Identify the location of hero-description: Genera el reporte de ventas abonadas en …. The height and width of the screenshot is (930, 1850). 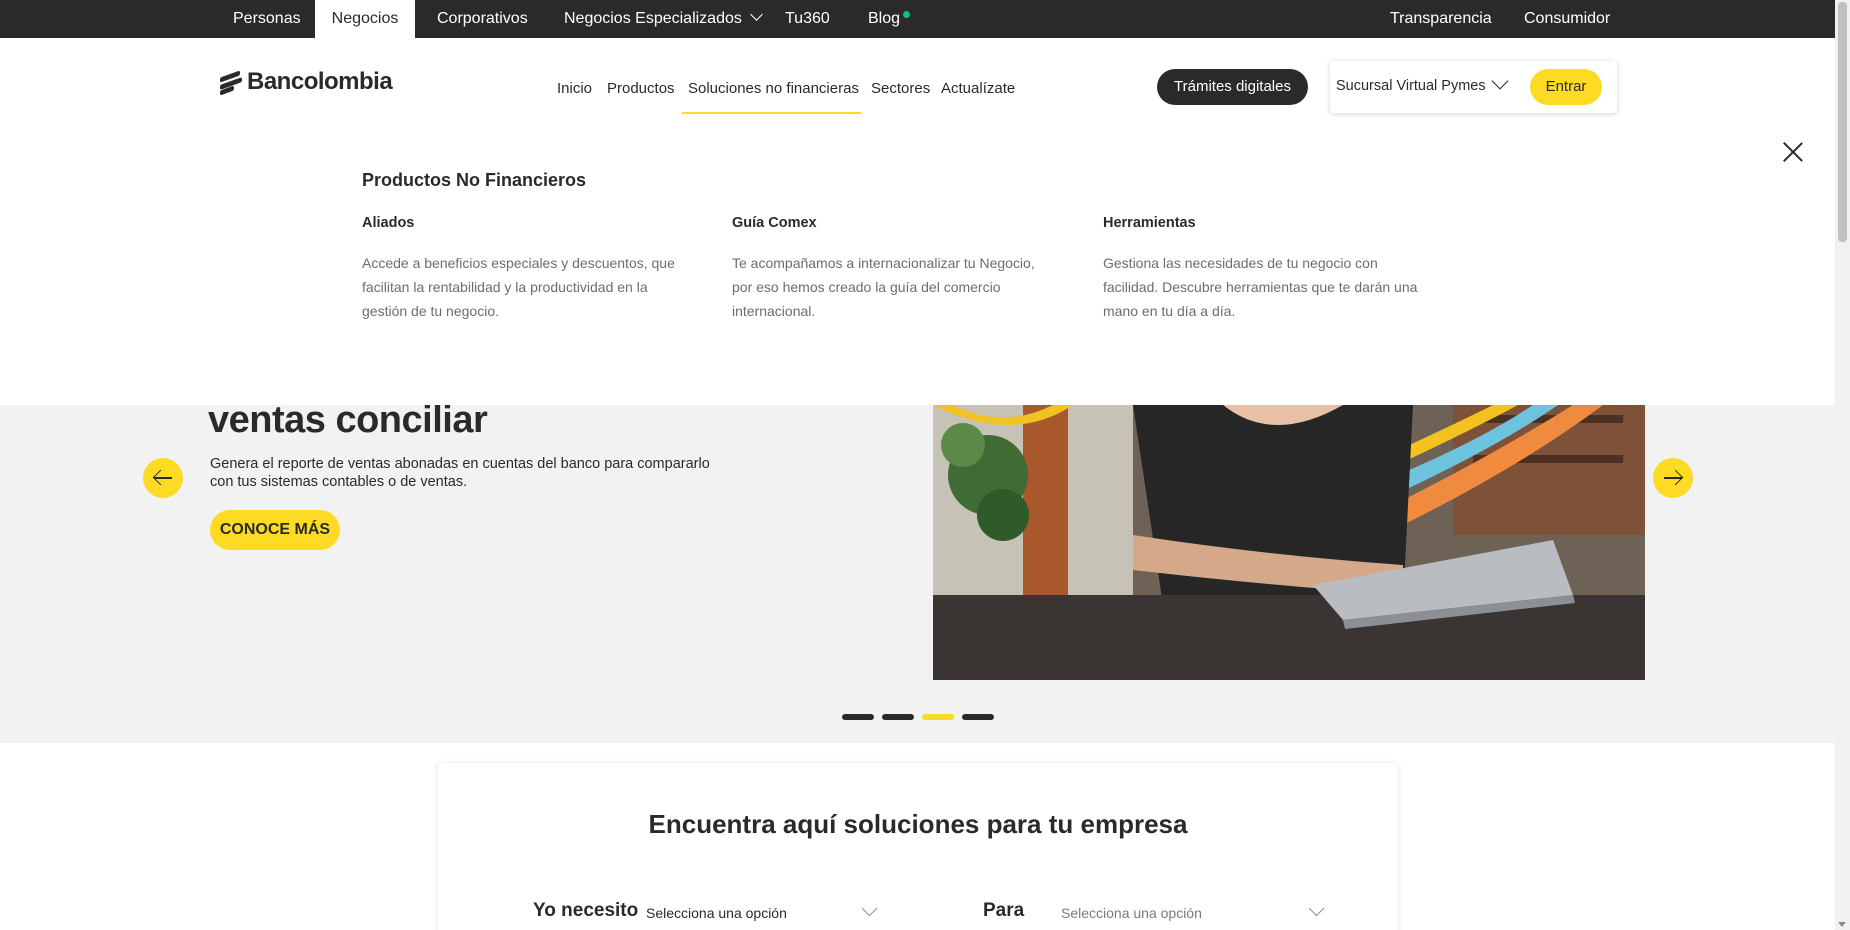
(460, 473).